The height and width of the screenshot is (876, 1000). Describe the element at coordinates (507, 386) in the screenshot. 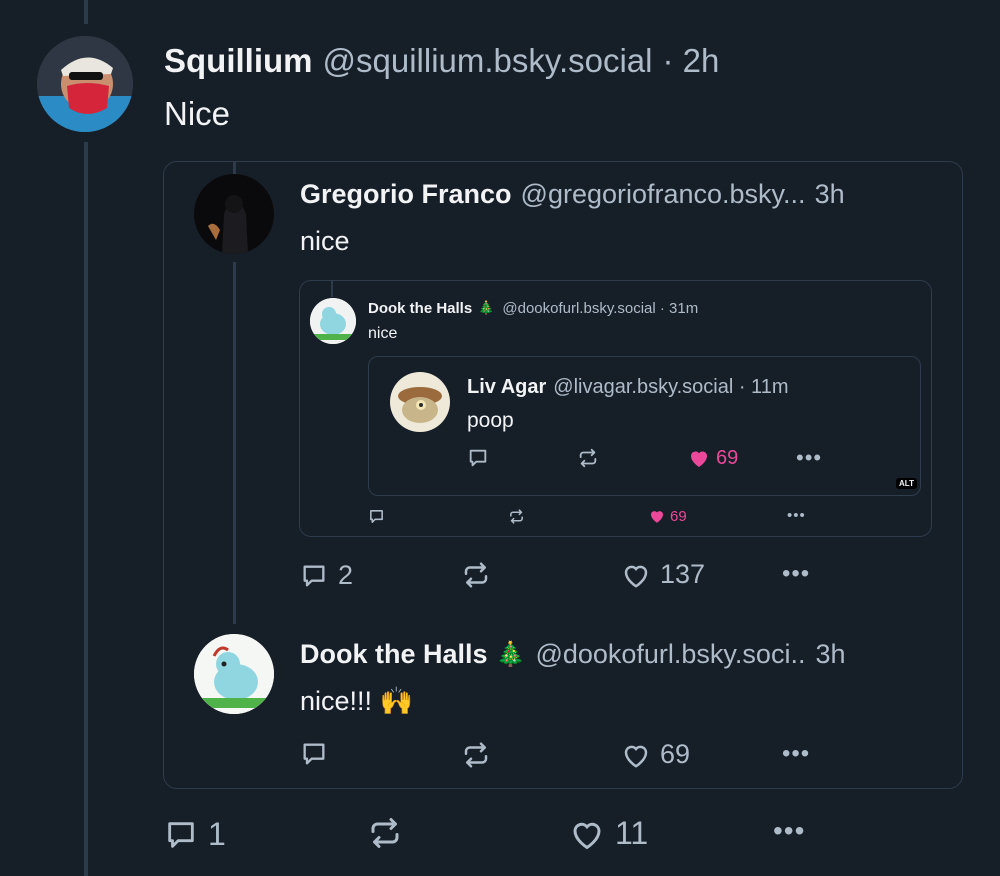

I see `inner-author-name: Liv Agar` at that location.